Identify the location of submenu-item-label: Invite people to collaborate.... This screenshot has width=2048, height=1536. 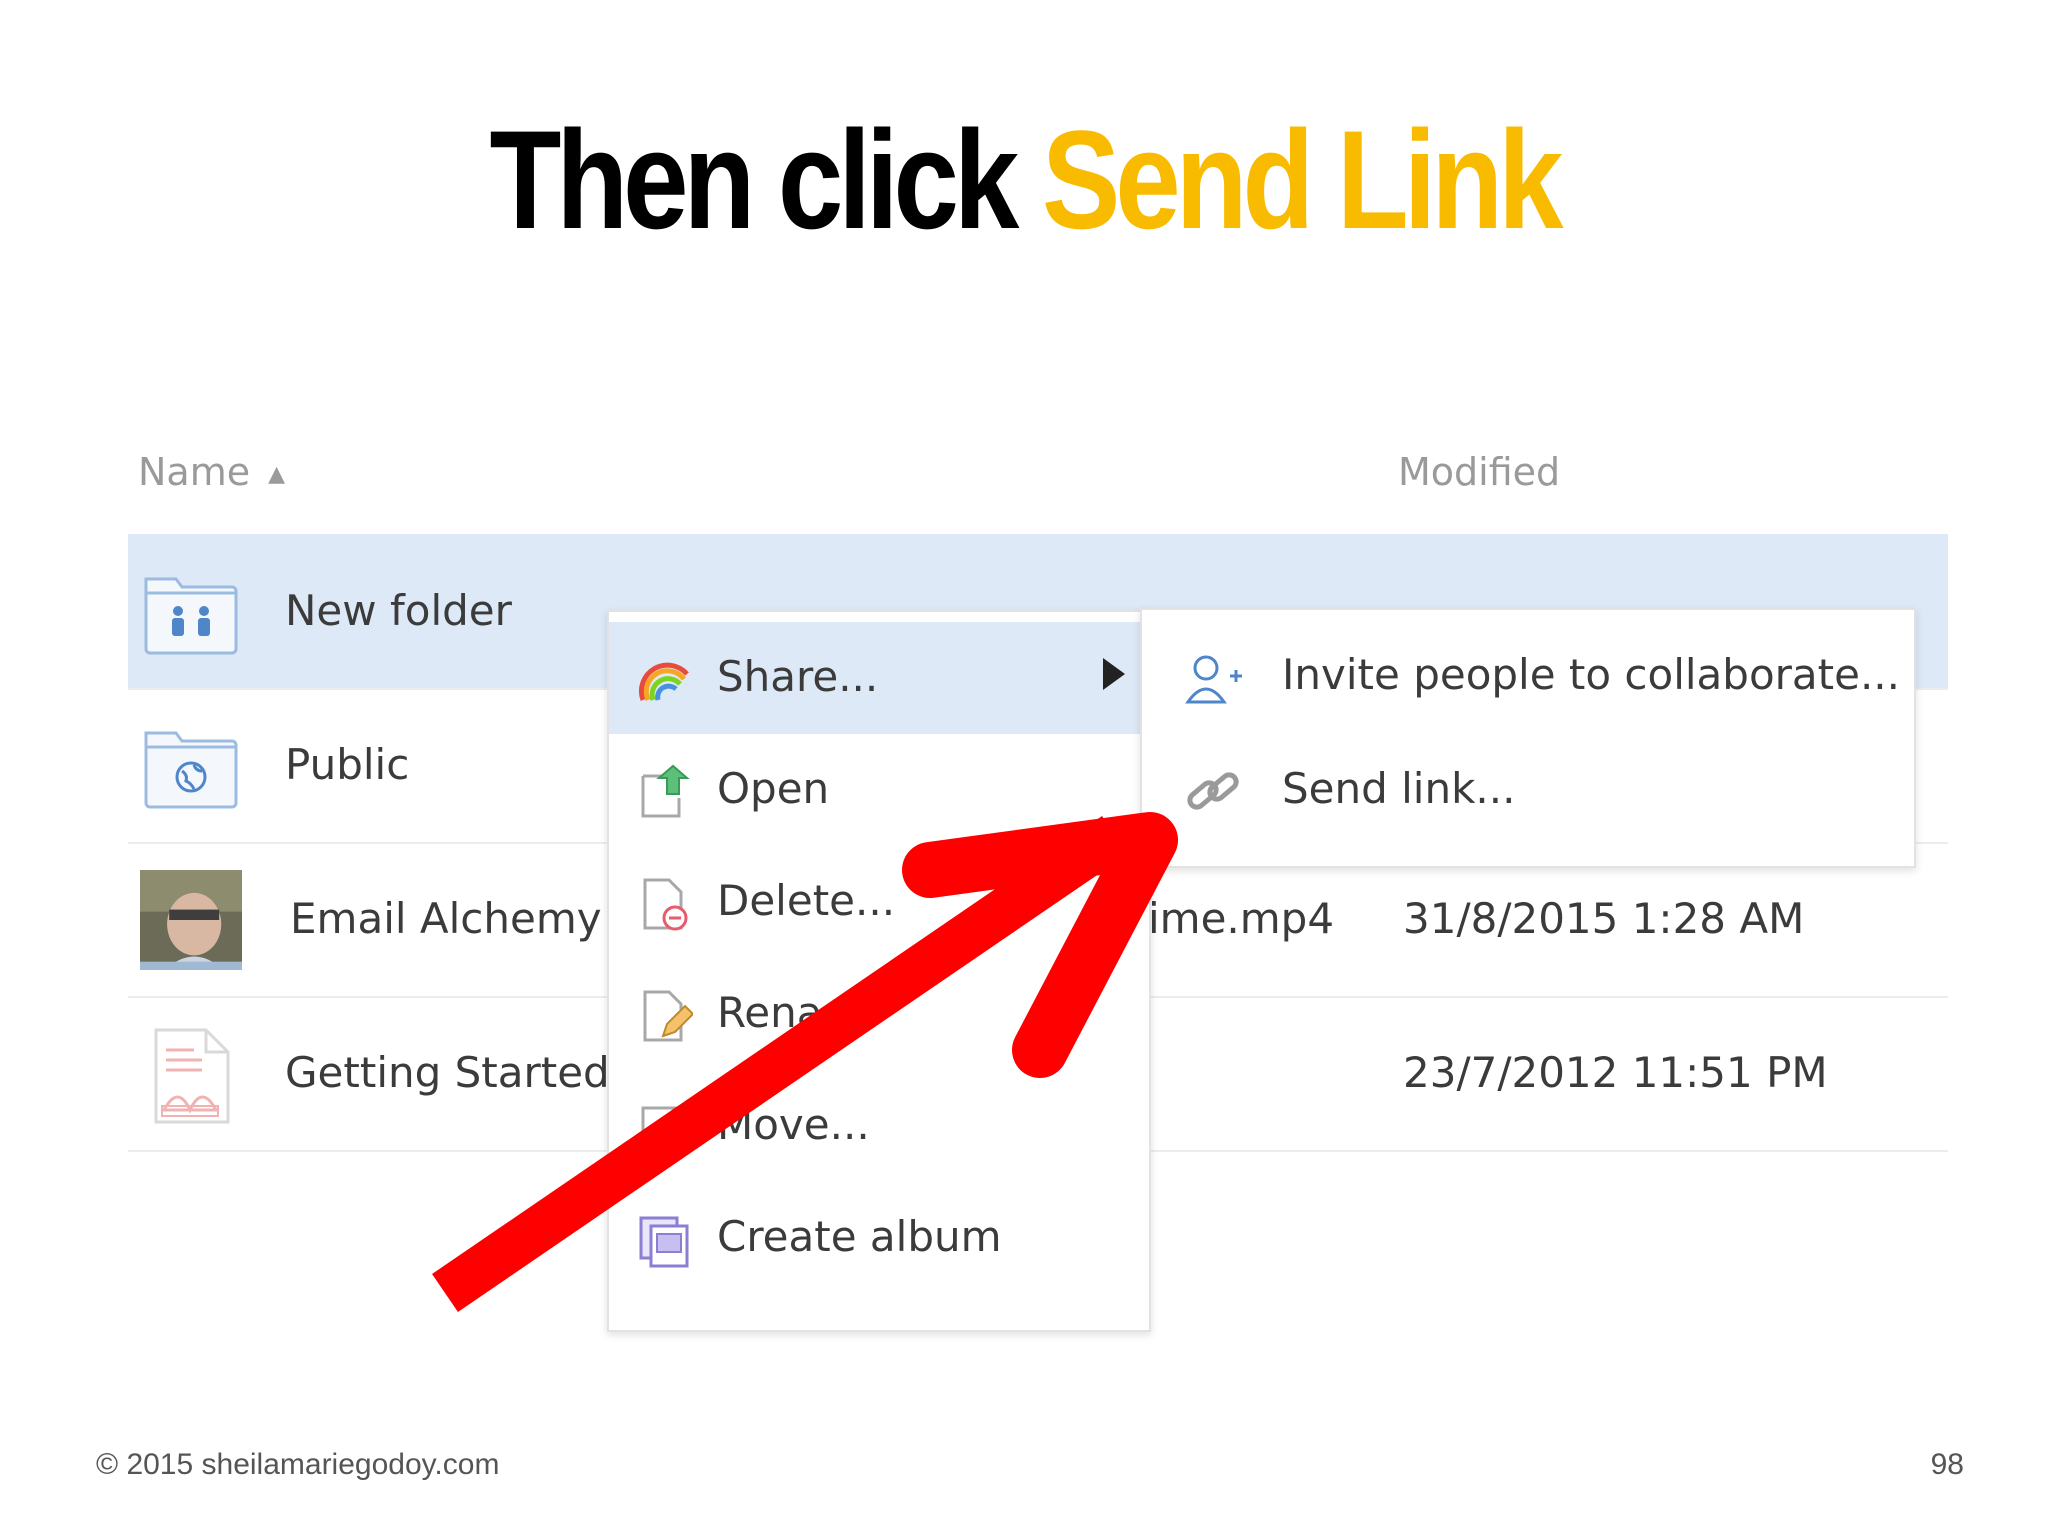
(1591, 674).